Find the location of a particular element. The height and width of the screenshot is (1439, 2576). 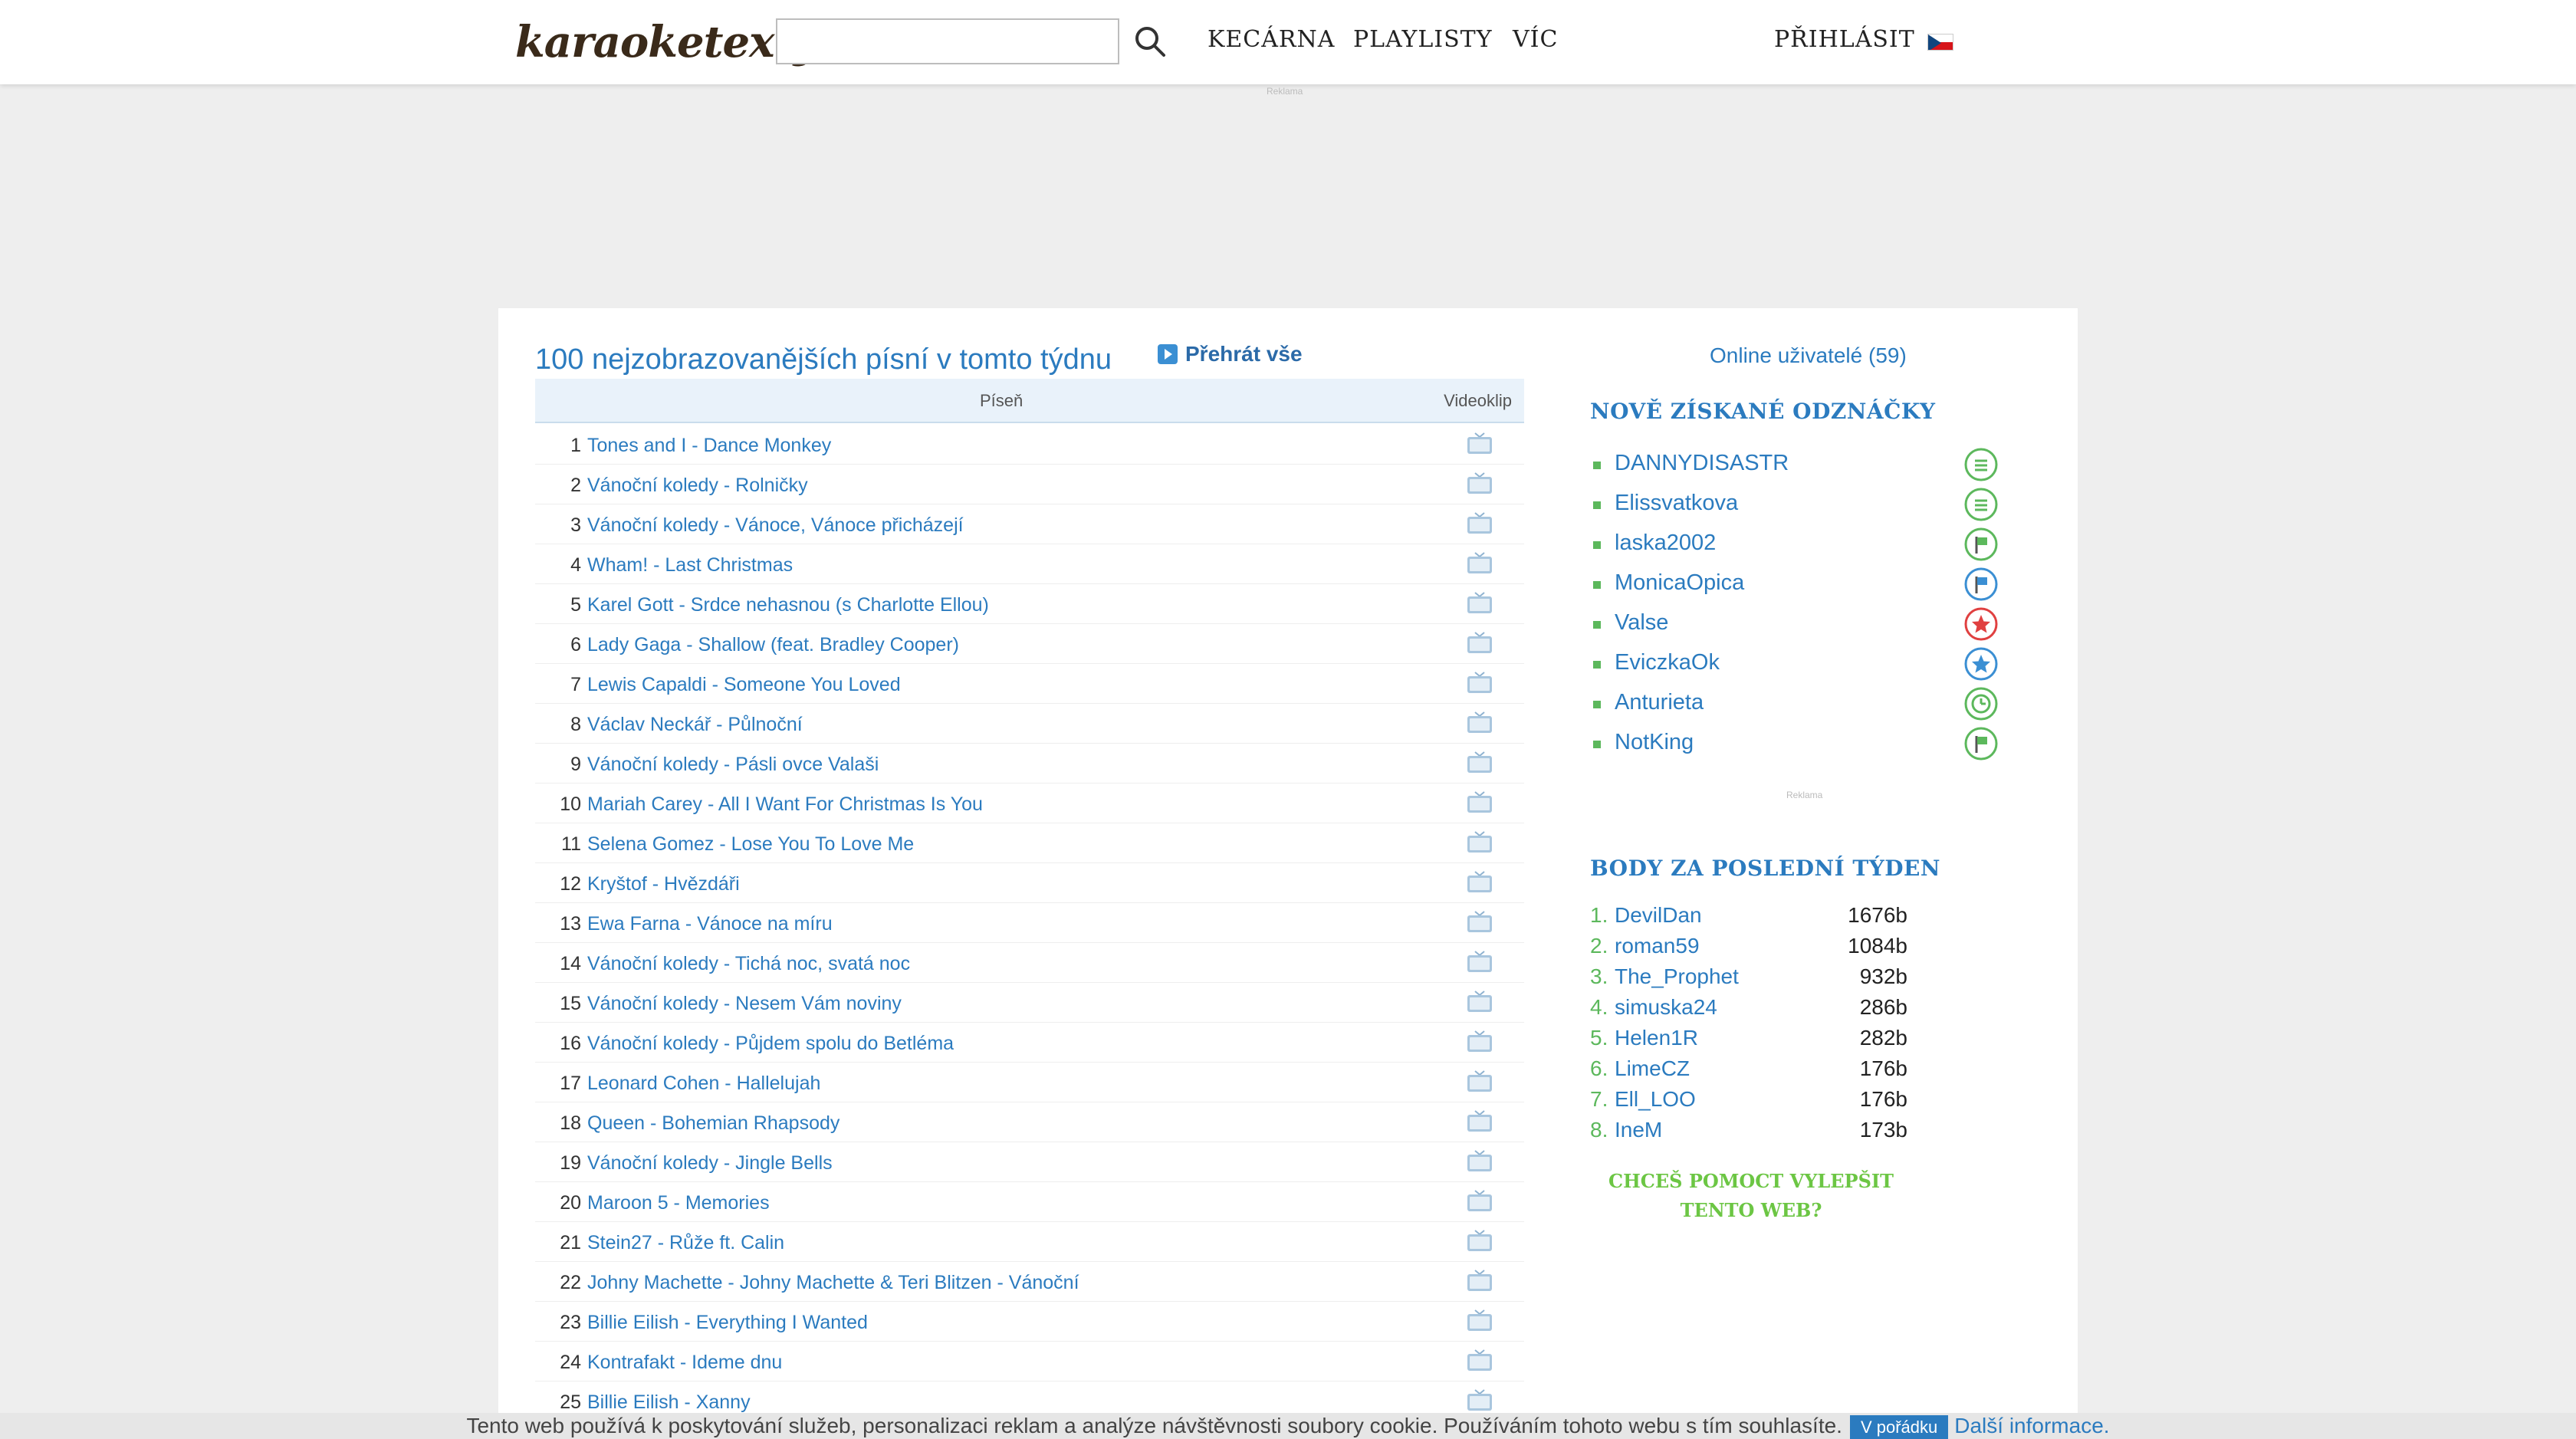

song-link: Lewis Capaldi - Someone You Loved is located at coordinates (744, 685).